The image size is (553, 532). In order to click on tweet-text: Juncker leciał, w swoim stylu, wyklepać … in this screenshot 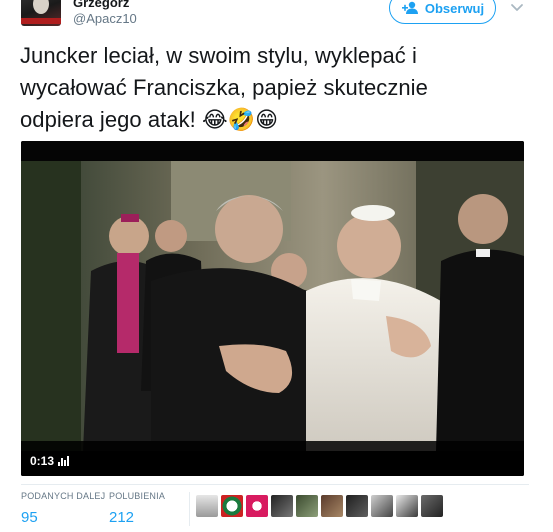, I will do `click(224, 87)`.